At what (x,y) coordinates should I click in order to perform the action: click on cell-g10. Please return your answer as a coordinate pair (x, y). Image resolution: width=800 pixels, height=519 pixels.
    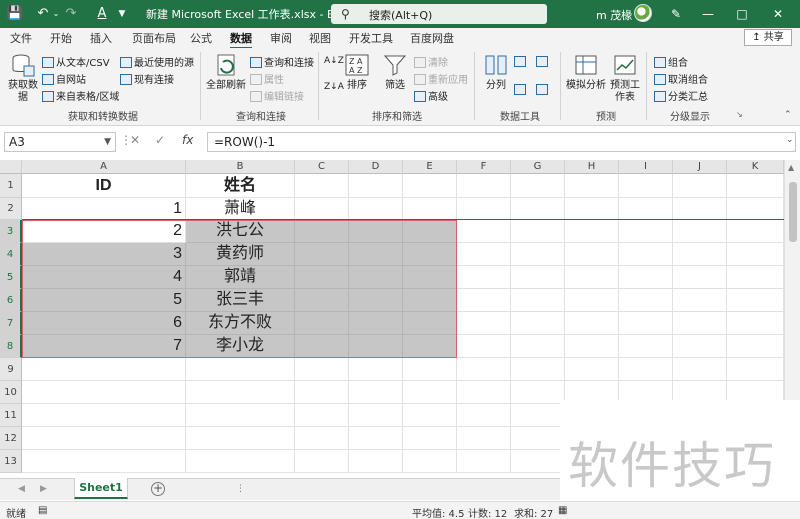
    Looking at the image, I should click on (538, 392).